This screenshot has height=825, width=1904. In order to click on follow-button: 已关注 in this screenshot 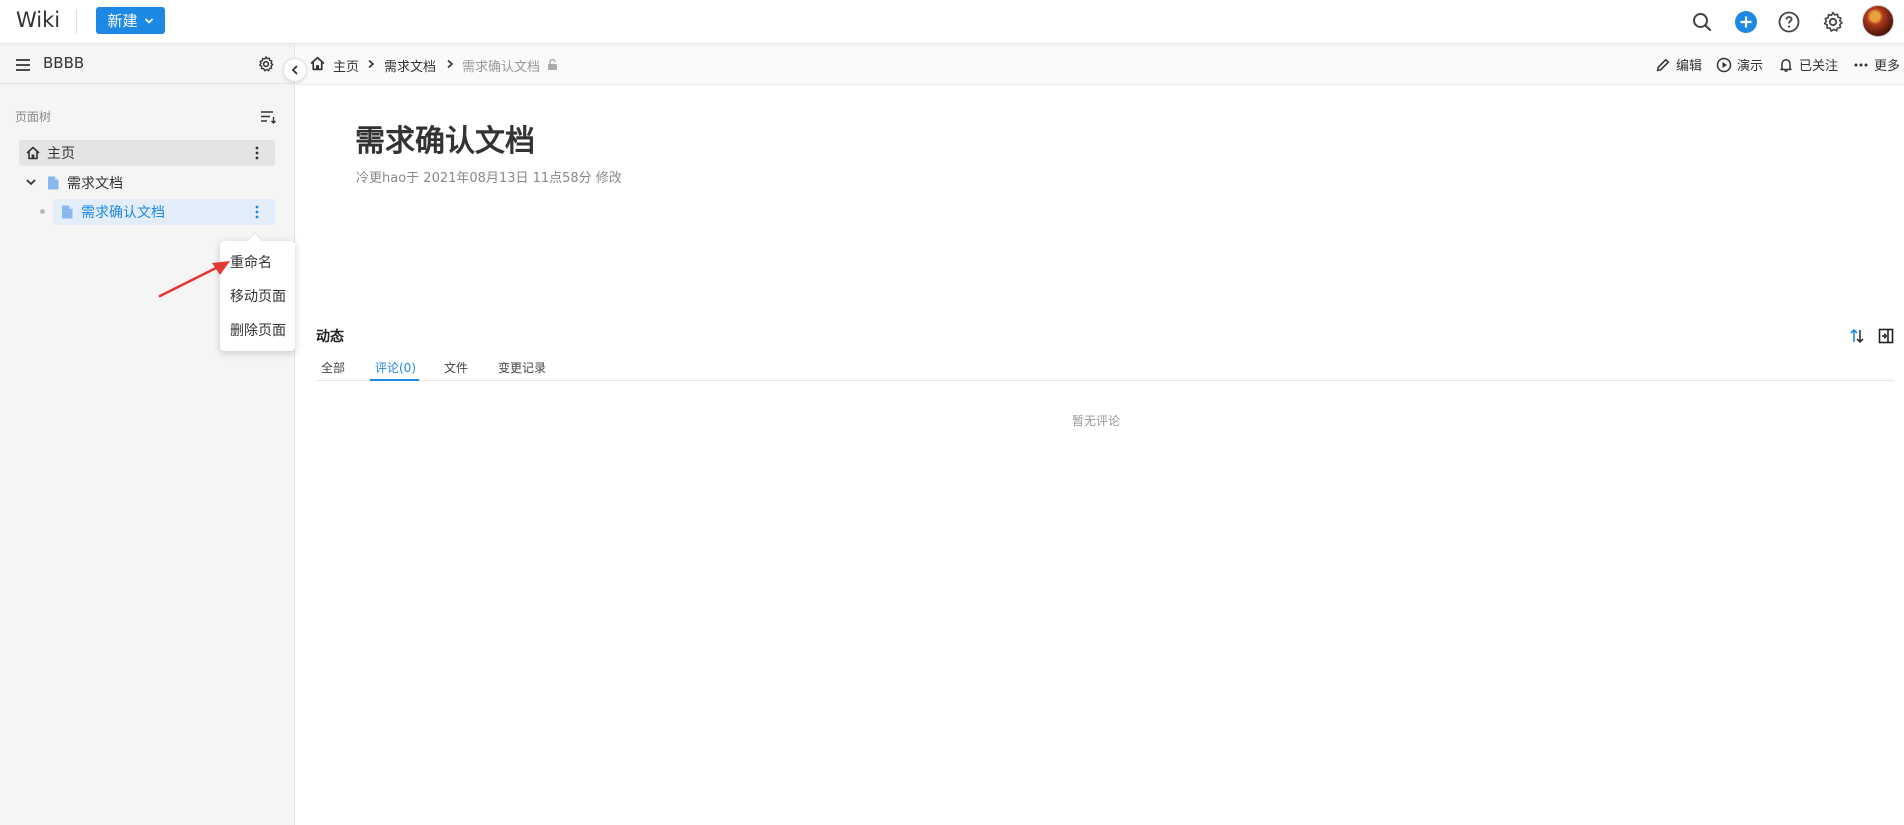, I will do `click(1808, 64)`.